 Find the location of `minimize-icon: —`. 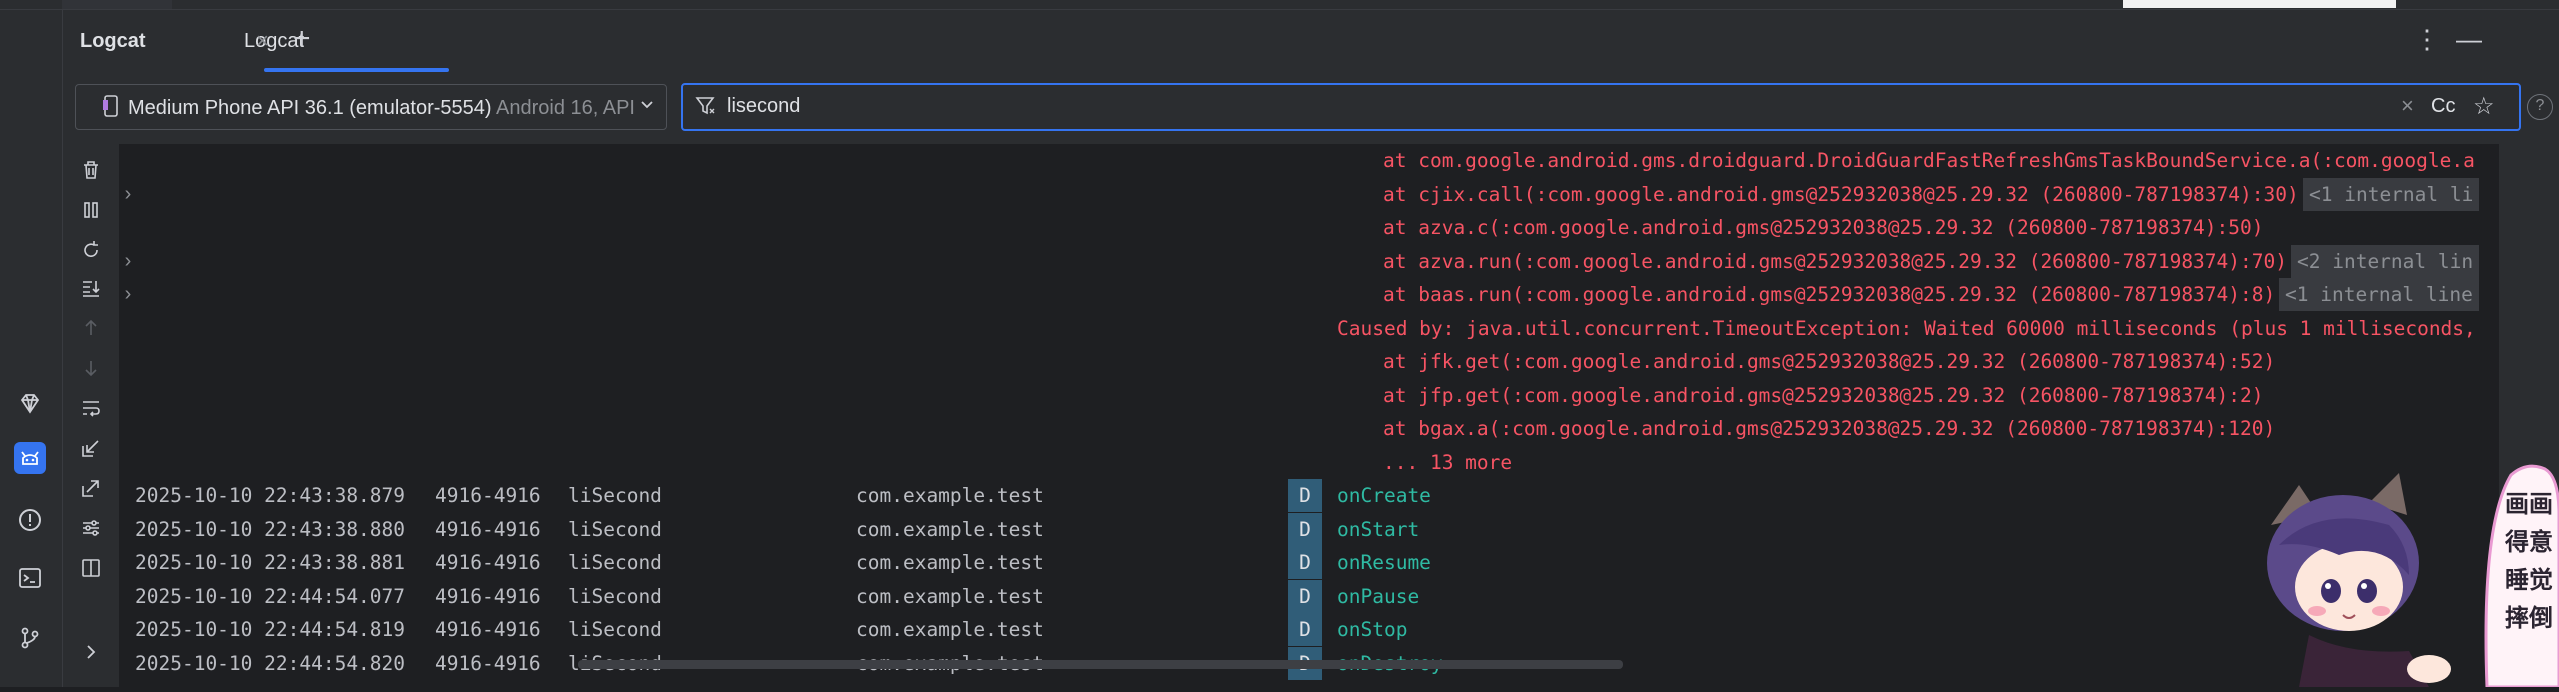

minimize-icon: — is located at coordinates (2469, 39).